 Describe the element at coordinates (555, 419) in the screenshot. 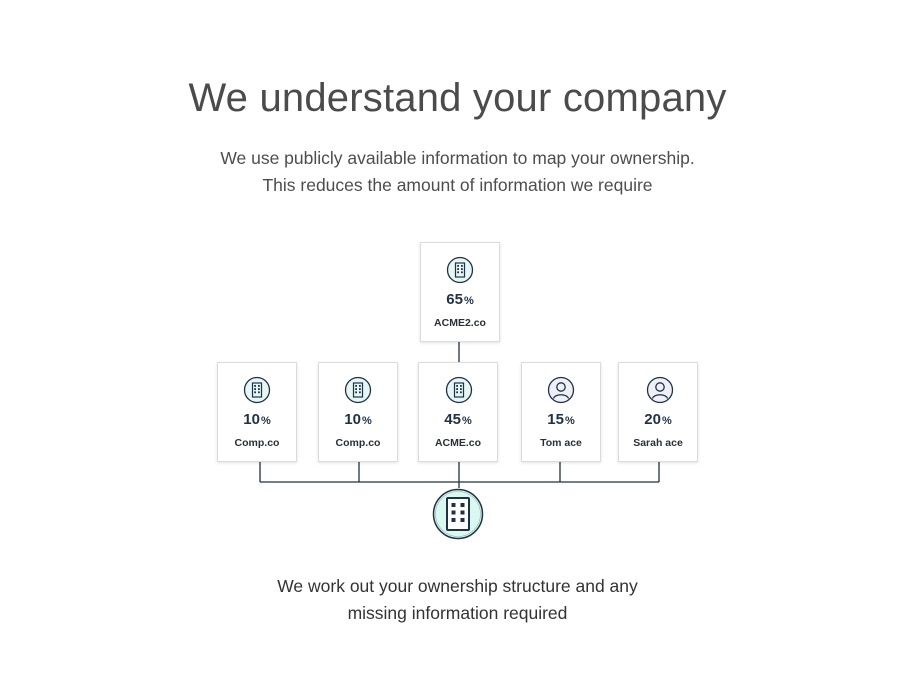

I see `percentage-value: 15` at that location.